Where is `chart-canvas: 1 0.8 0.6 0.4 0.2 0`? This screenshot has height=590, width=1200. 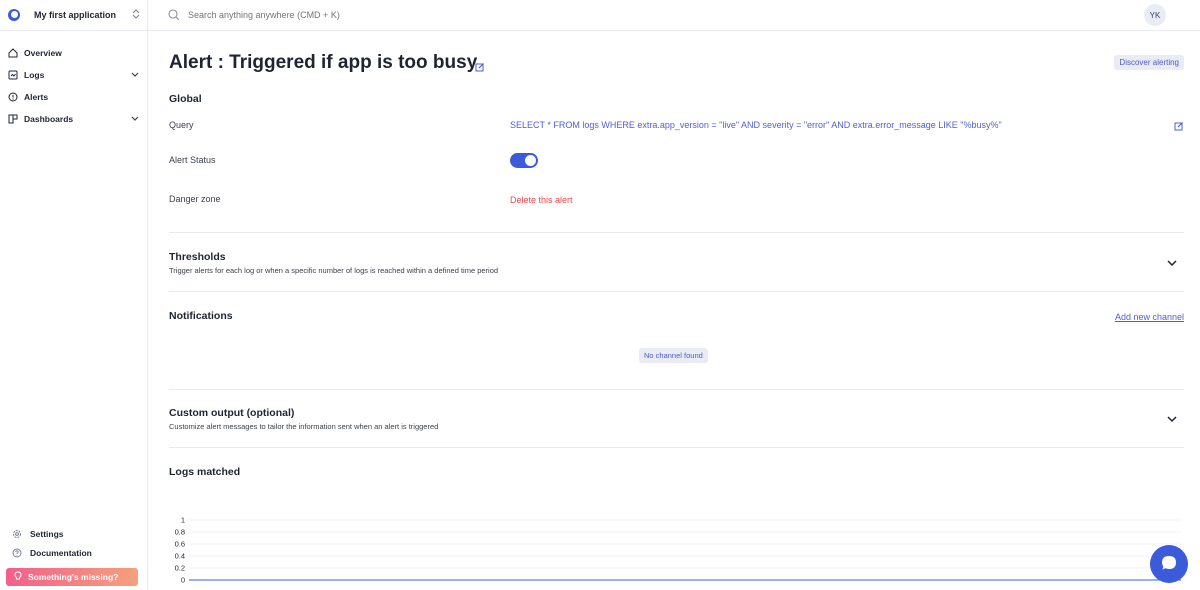 chart-canvas: 1 0.8 0.6 0.4 0.2 0 is located at coordinates (678, 550).